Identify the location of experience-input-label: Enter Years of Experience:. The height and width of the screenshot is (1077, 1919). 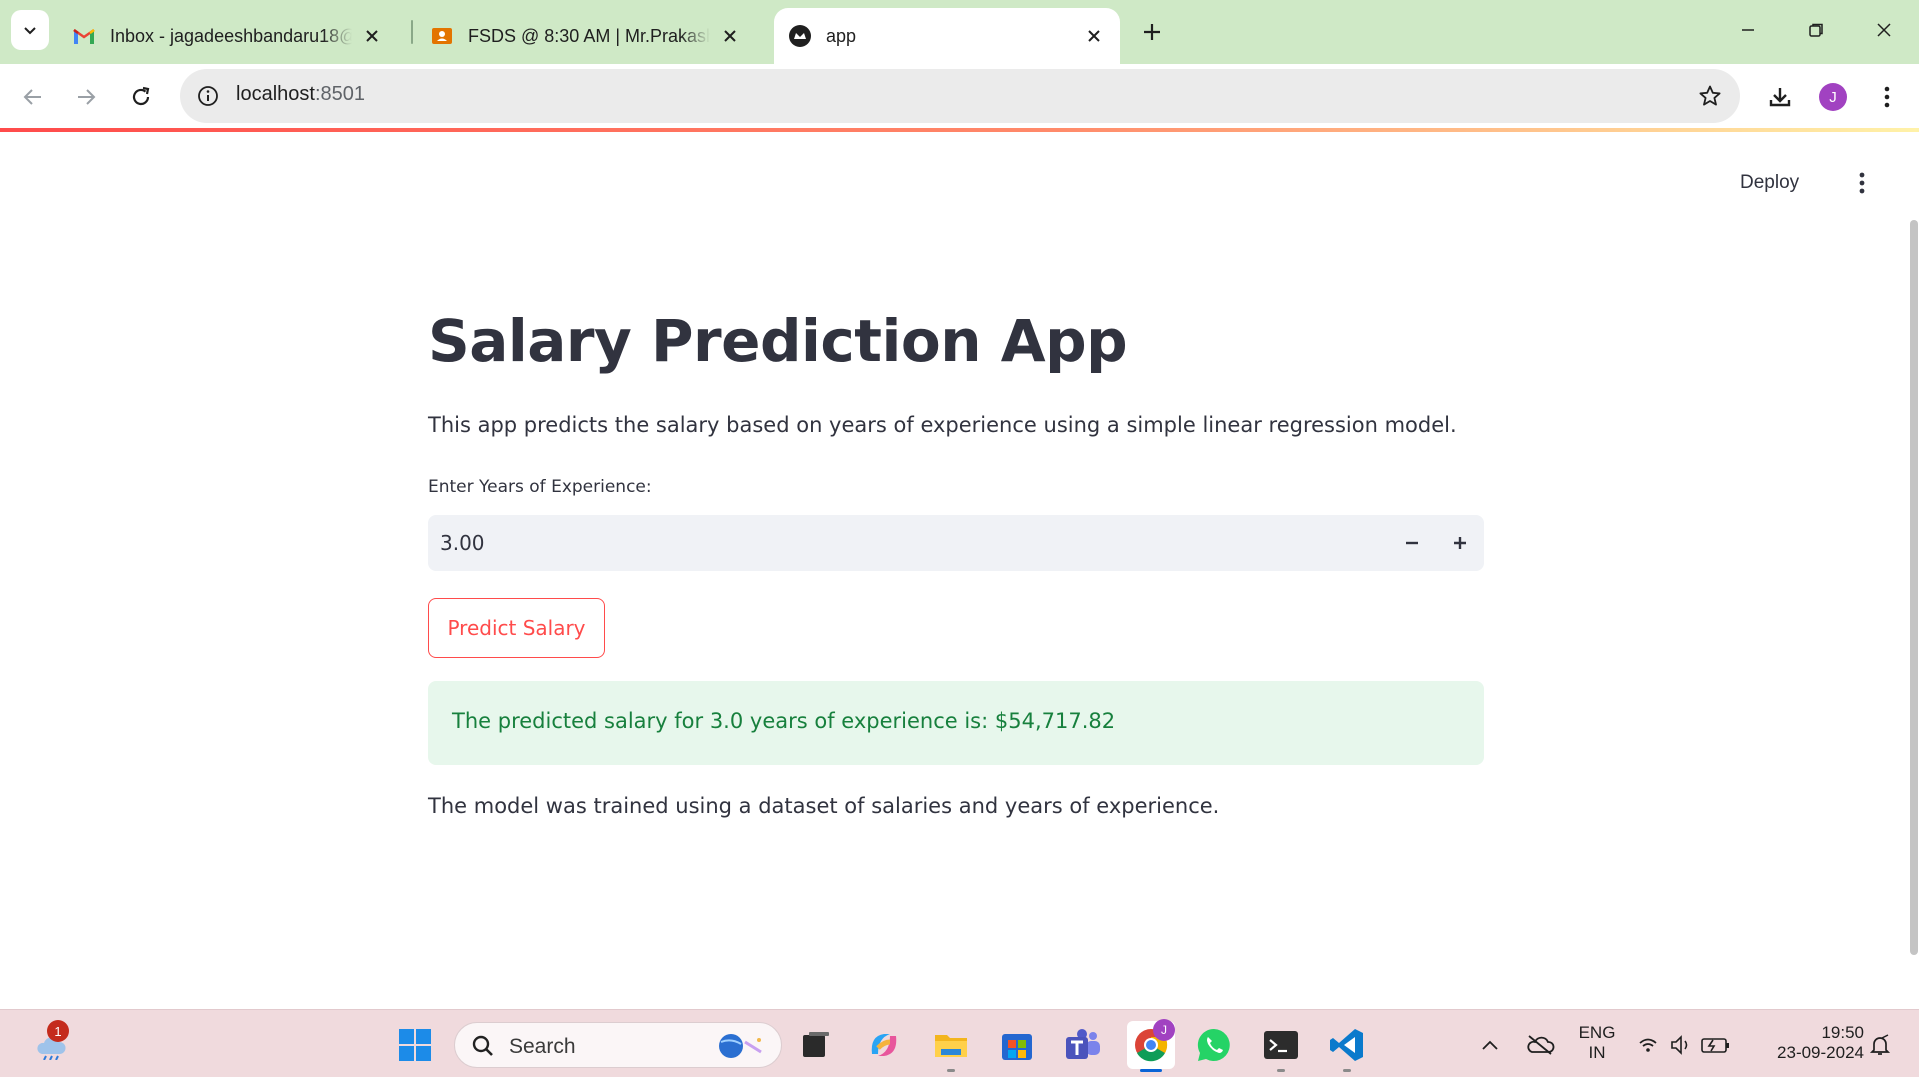
(540, 487).